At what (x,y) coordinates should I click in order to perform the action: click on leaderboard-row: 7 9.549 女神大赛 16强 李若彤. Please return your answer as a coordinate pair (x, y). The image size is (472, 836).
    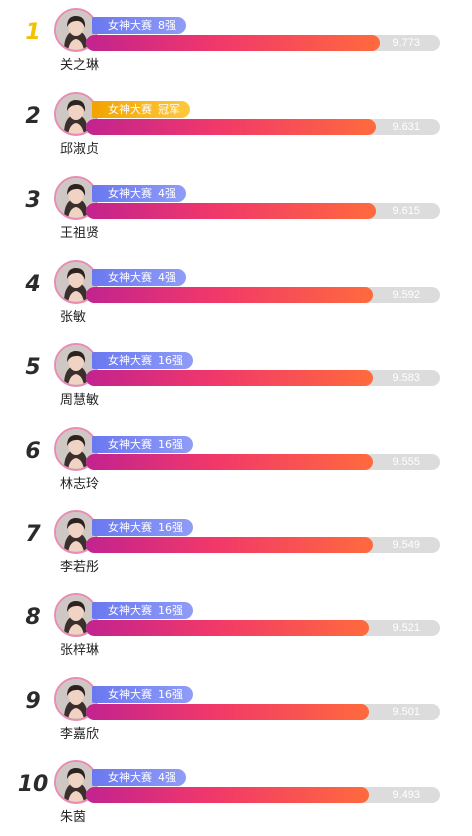
    Looking at the image, I should click on (236, 548).